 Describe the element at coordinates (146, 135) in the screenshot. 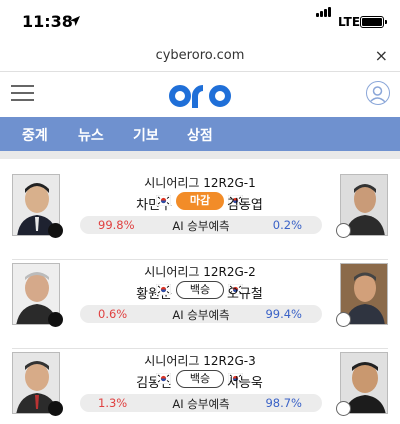

I see `tab-records: 기보` at that location.